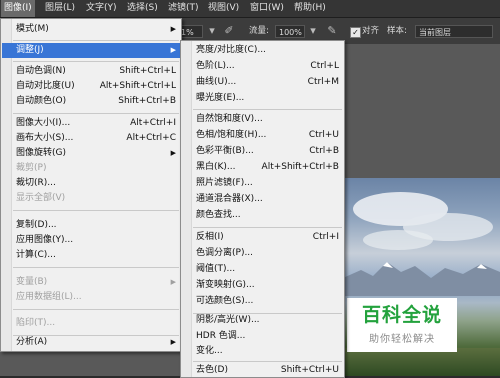 The height and width of the screenshot is (378, 500). I want to click on menu-select: 选择(S), so click(142, 8).